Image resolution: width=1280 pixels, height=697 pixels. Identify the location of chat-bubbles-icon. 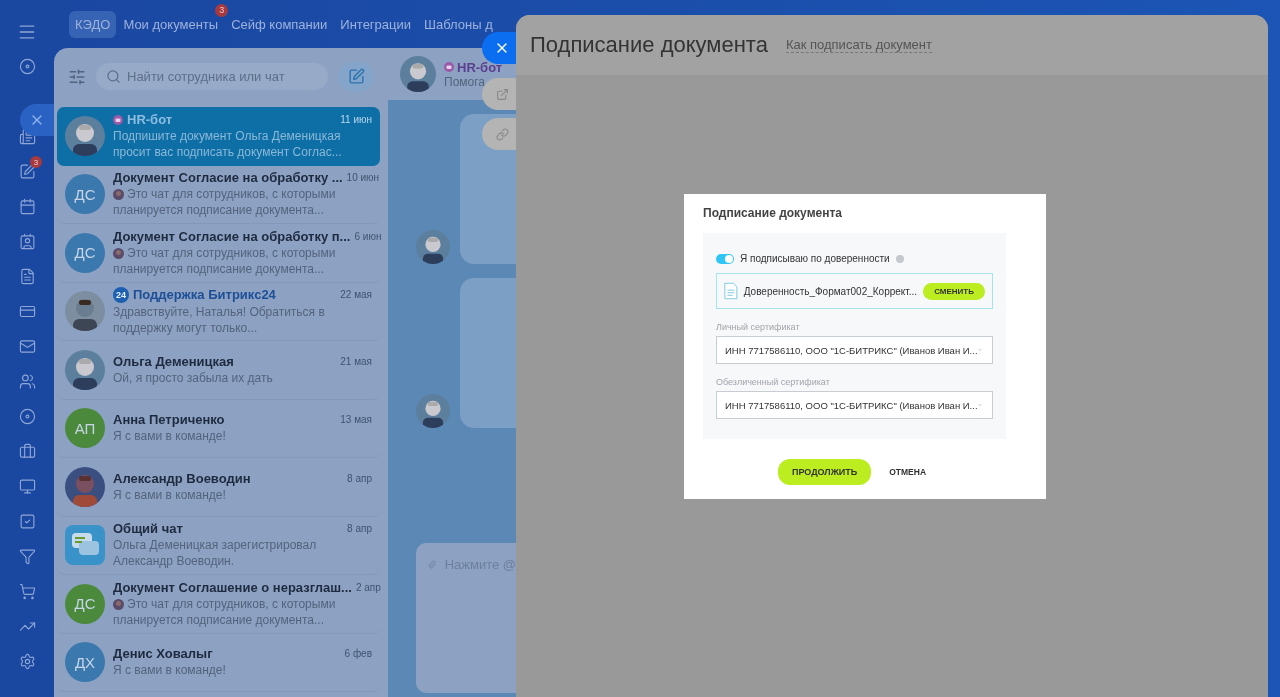
(85, 545).